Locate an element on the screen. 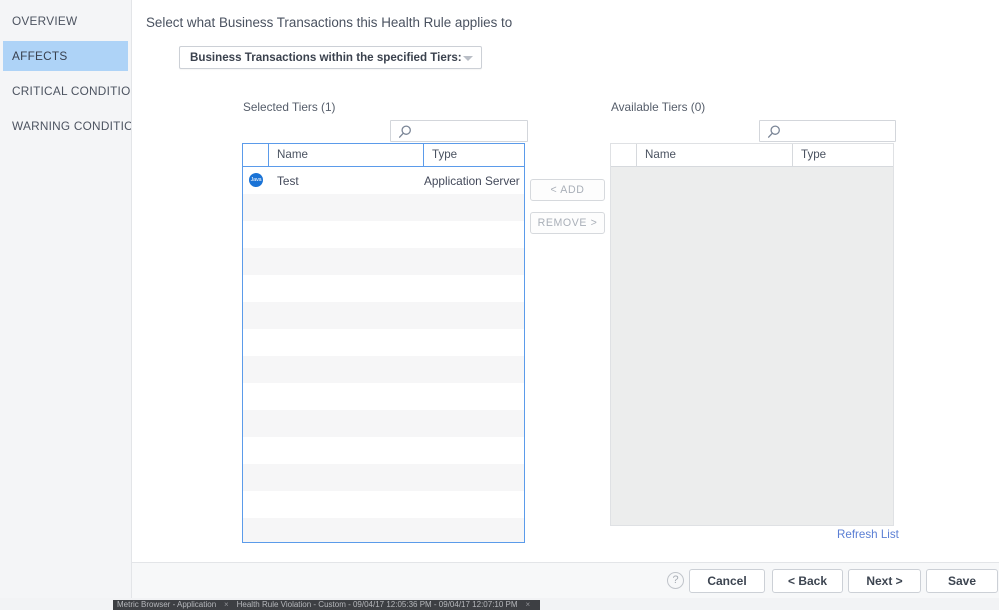 This screenshot has height=610, width=999. selected-tiers-title: Selected Tiers (1) is located at coordinates (289, 107).